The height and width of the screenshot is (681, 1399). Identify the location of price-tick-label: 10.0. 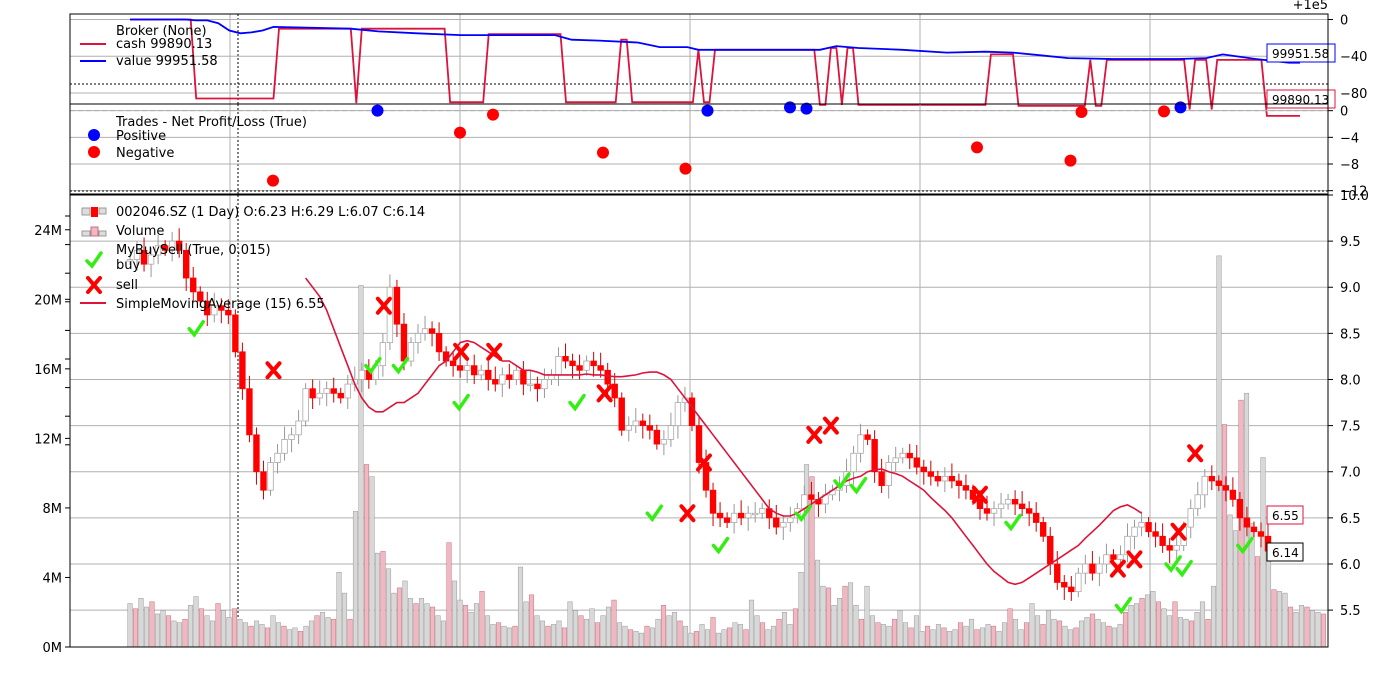
(1354, 196).